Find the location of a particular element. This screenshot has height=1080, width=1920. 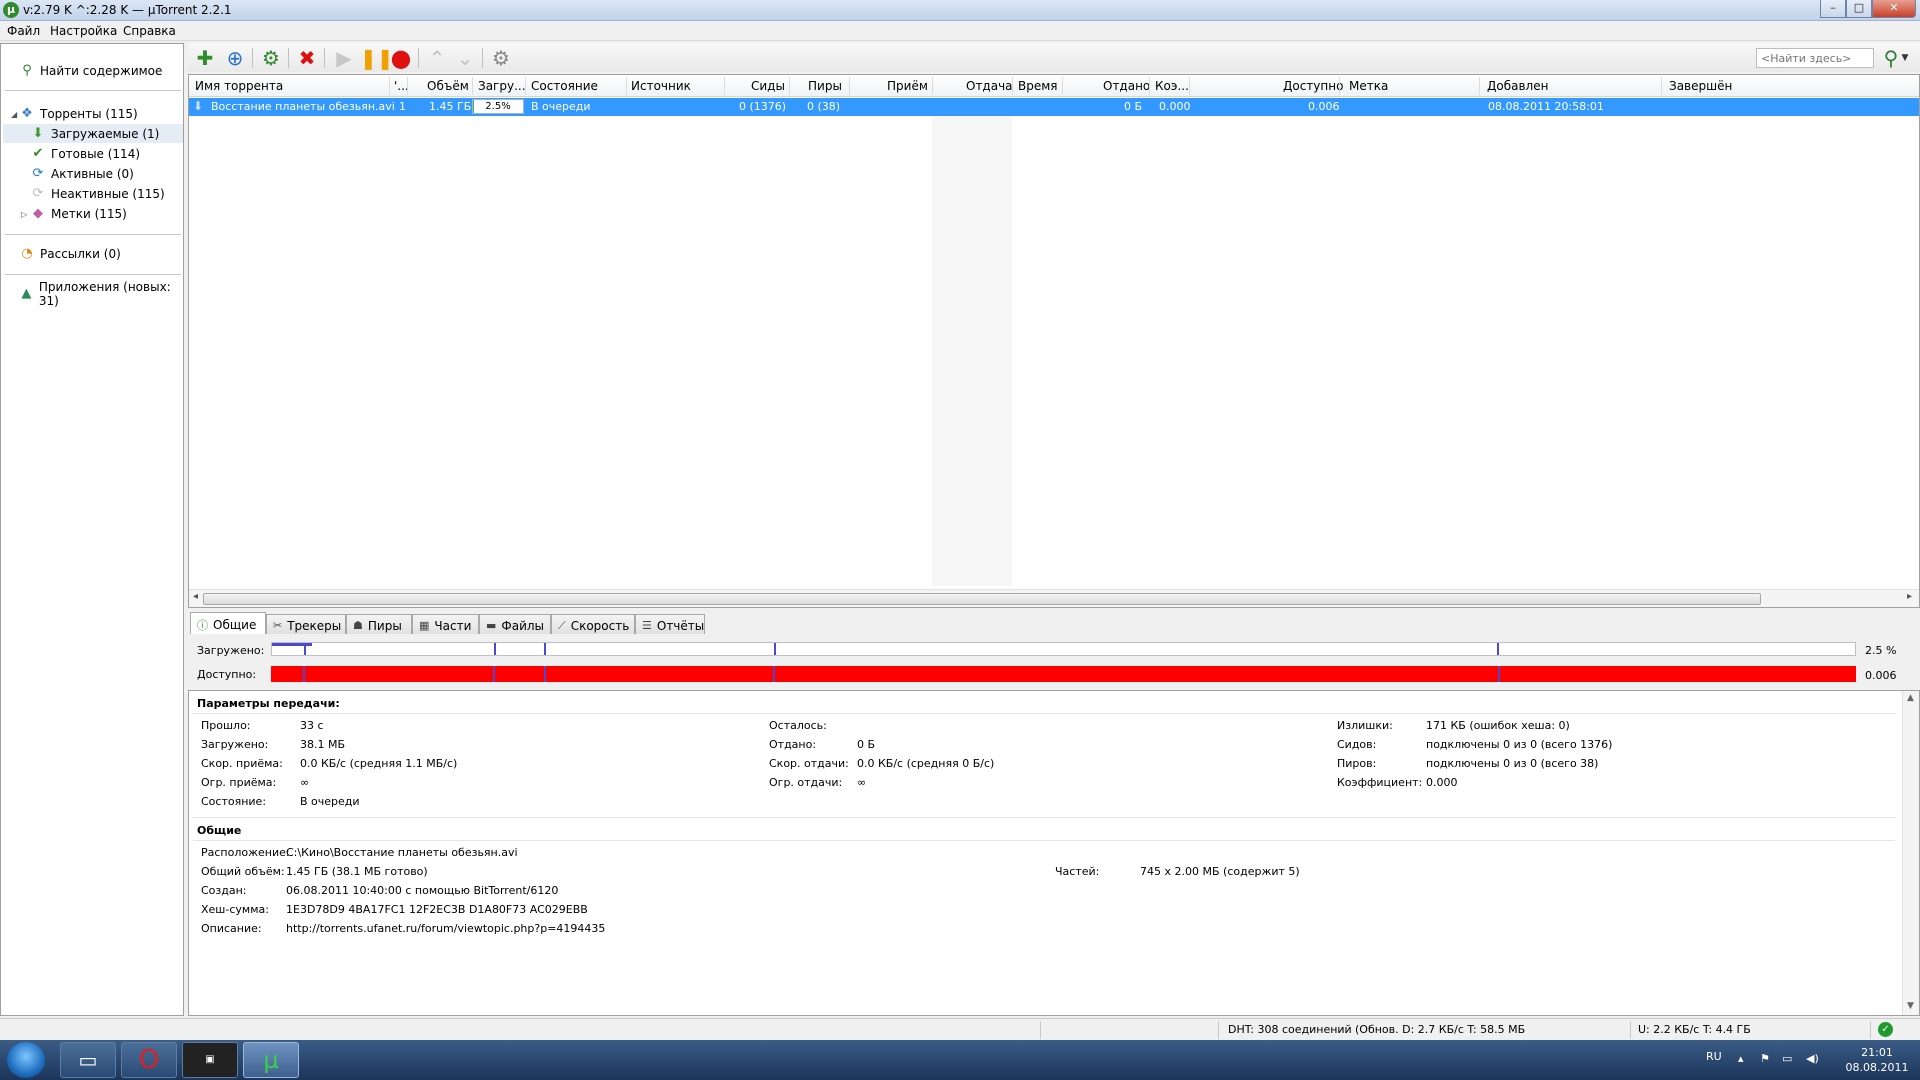

move-up-button: ⌃ is located at coordinates (437, 58).